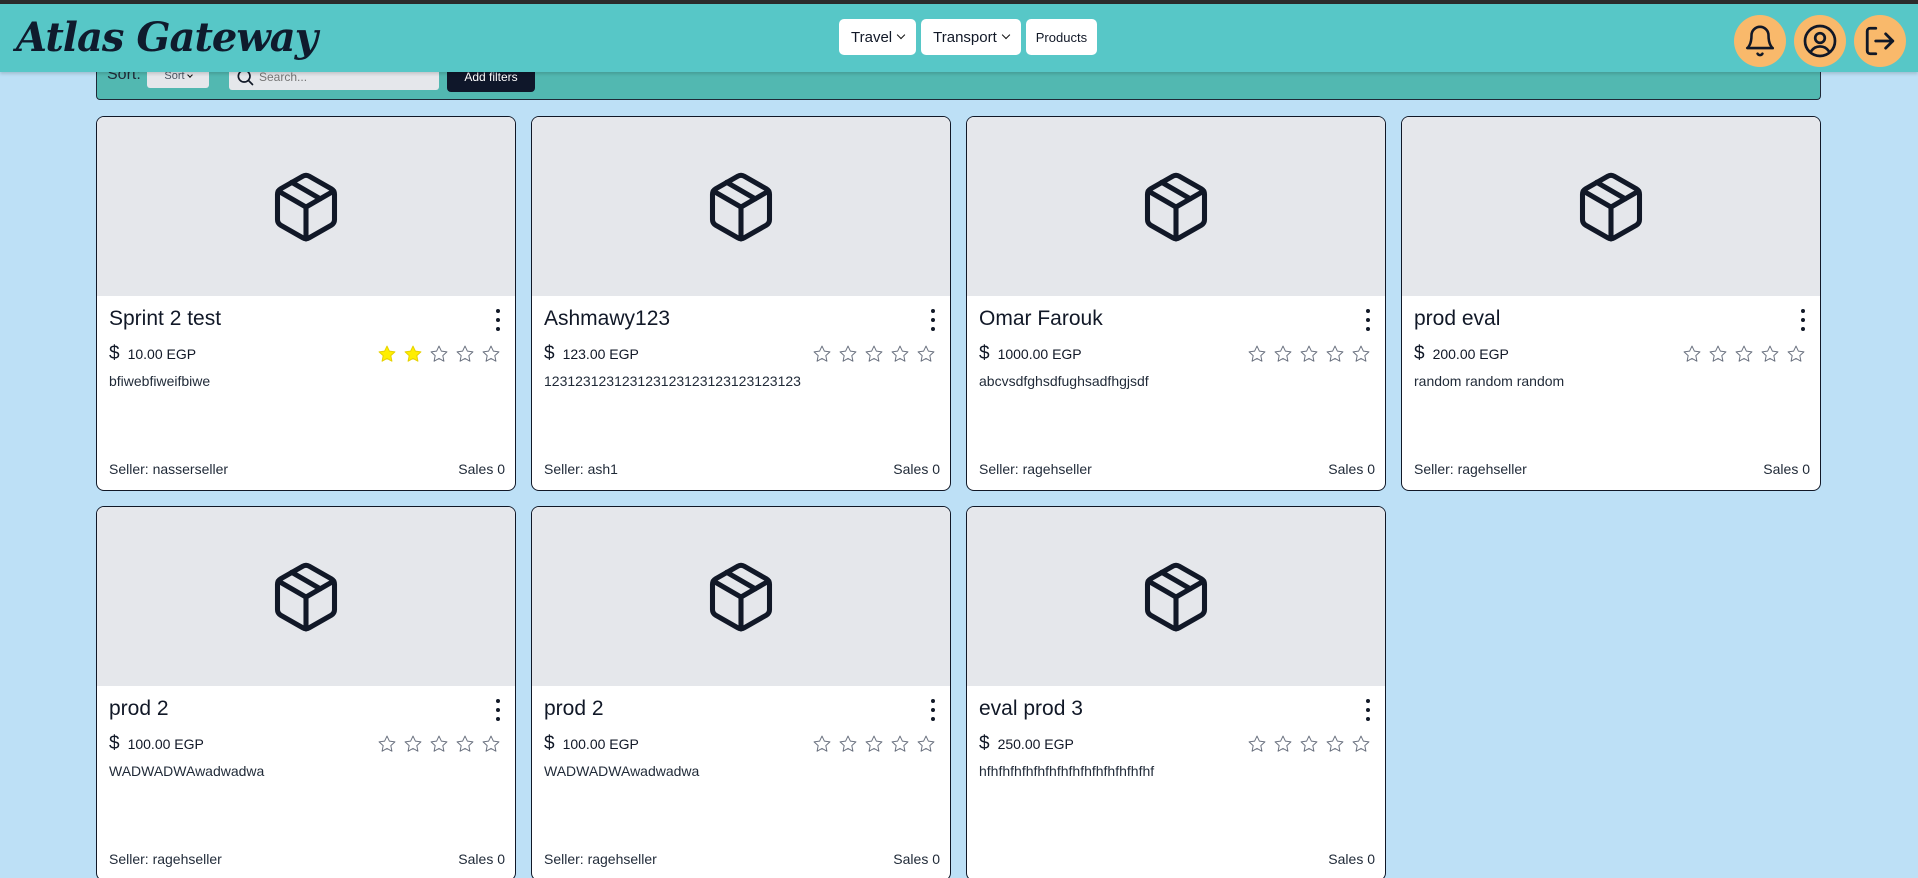 The height and width of the screenshot is (878, 1918). I want to click on price-row: $ 100.00 EGP, so click(156, 744).